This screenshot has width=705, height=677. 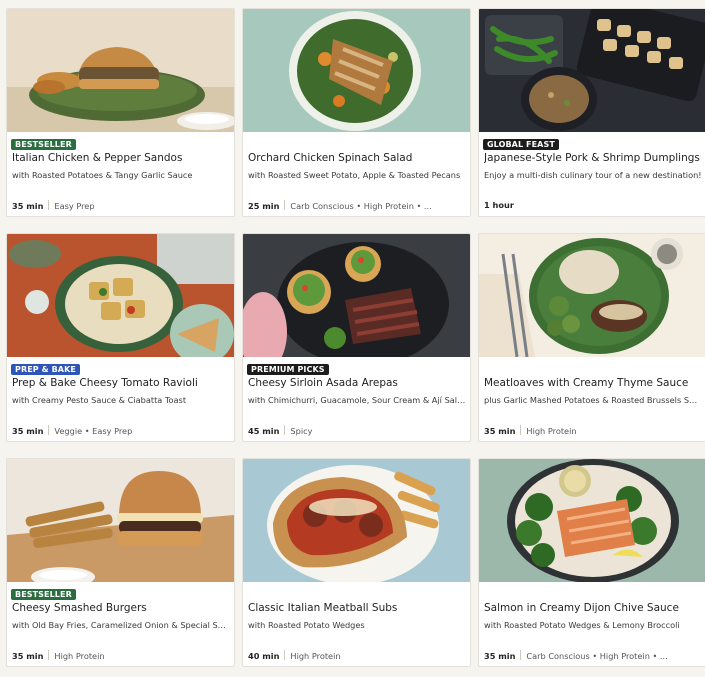 What do you see at coordinates (593, 608) in the screenshot?
I see `recipe-title: Salmon in Creamy Dijon Chive Sauce` at bounding box center [593, 608].